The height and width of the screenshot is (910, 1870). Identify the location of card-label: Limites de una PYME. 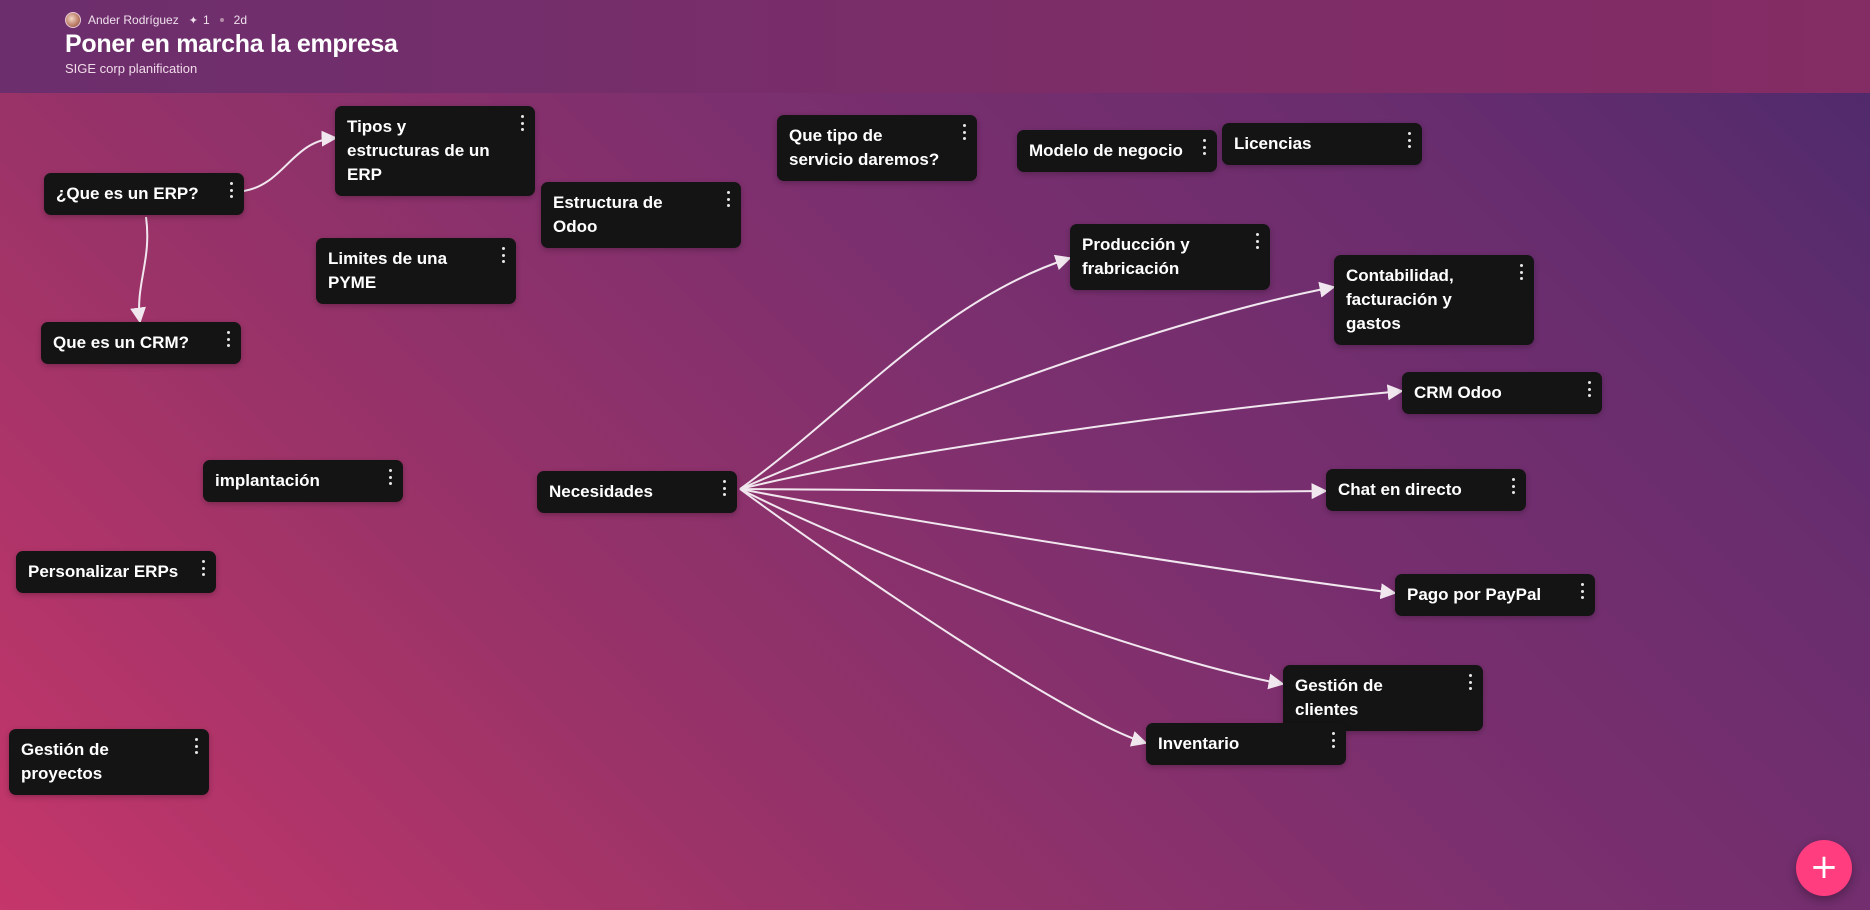
(388, 270).